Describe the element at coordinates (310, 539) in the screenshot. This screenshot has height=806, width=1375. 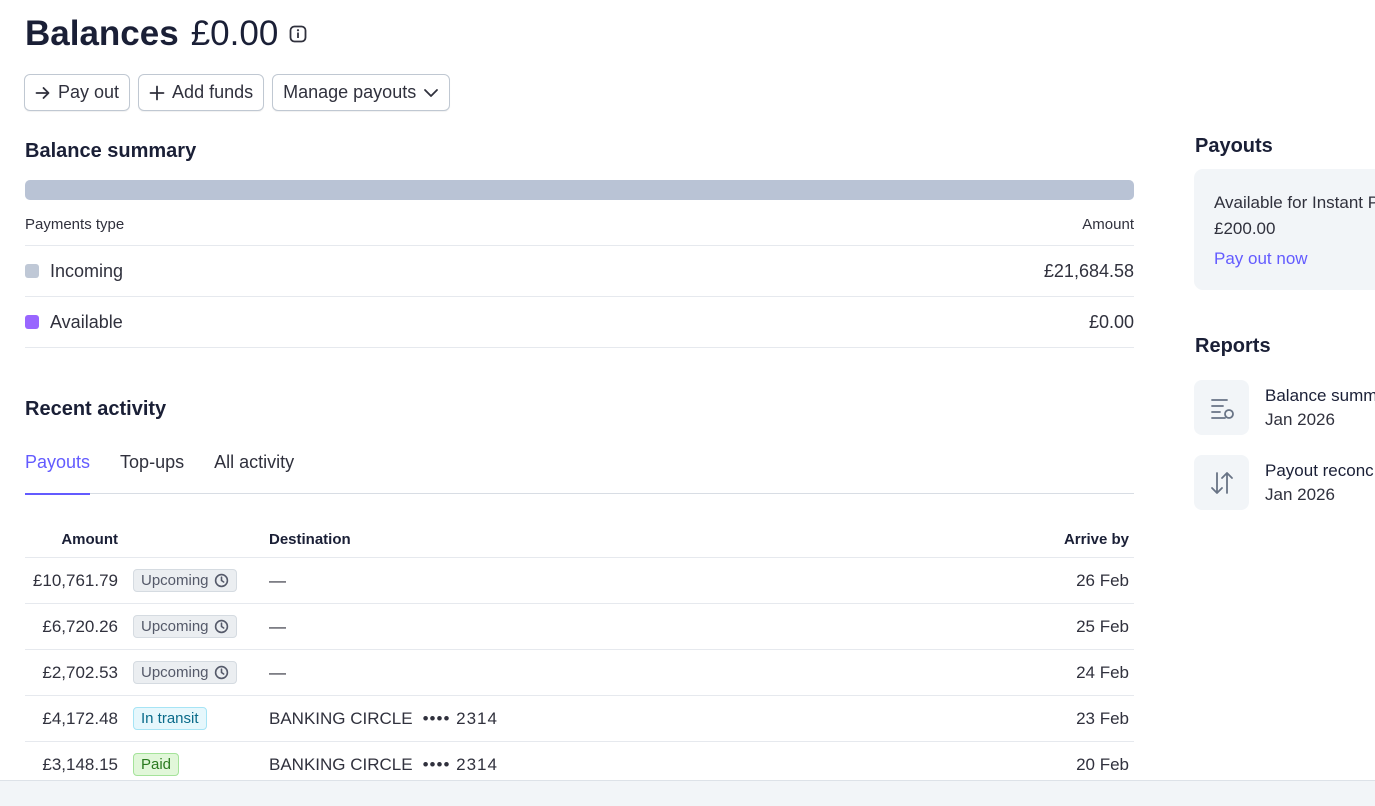
I see `col-destination: Destination` at that location.